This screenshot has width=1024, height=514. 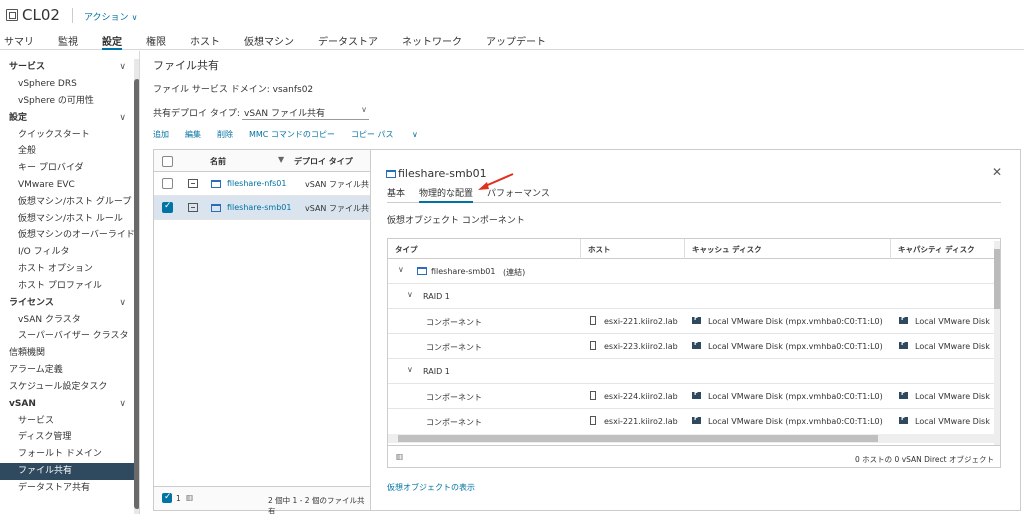 What do you see at coordinates (156, 40) in the screenshot?
I see `tab-permissions: 権限` at bounding box center [156, 40].